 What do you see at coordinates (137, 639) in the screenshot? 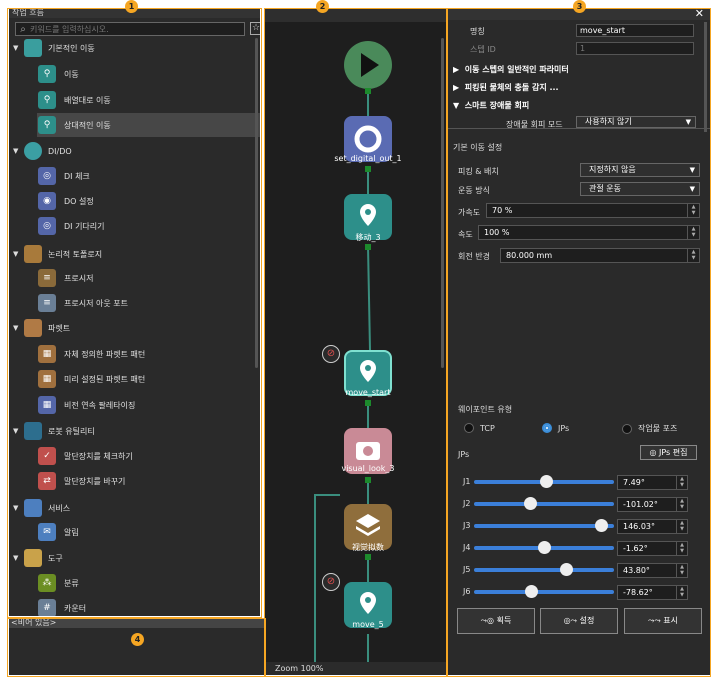
I see `badge-4: 4` at bounding box center [137, 639].